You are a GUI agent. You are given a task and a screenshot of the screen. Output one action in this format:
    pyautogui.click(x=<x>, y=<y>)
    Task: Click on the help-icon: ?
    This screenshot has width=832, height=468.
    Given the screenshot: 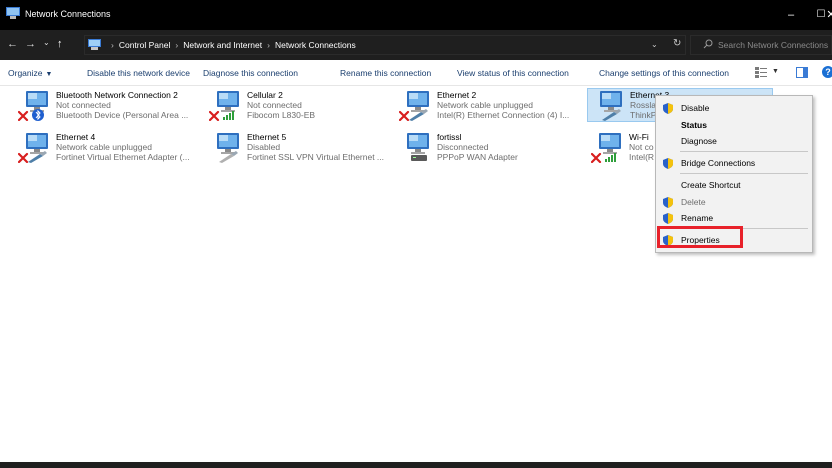 What is the action you would take?
    pyautogui.click(x=827, y=72)
    